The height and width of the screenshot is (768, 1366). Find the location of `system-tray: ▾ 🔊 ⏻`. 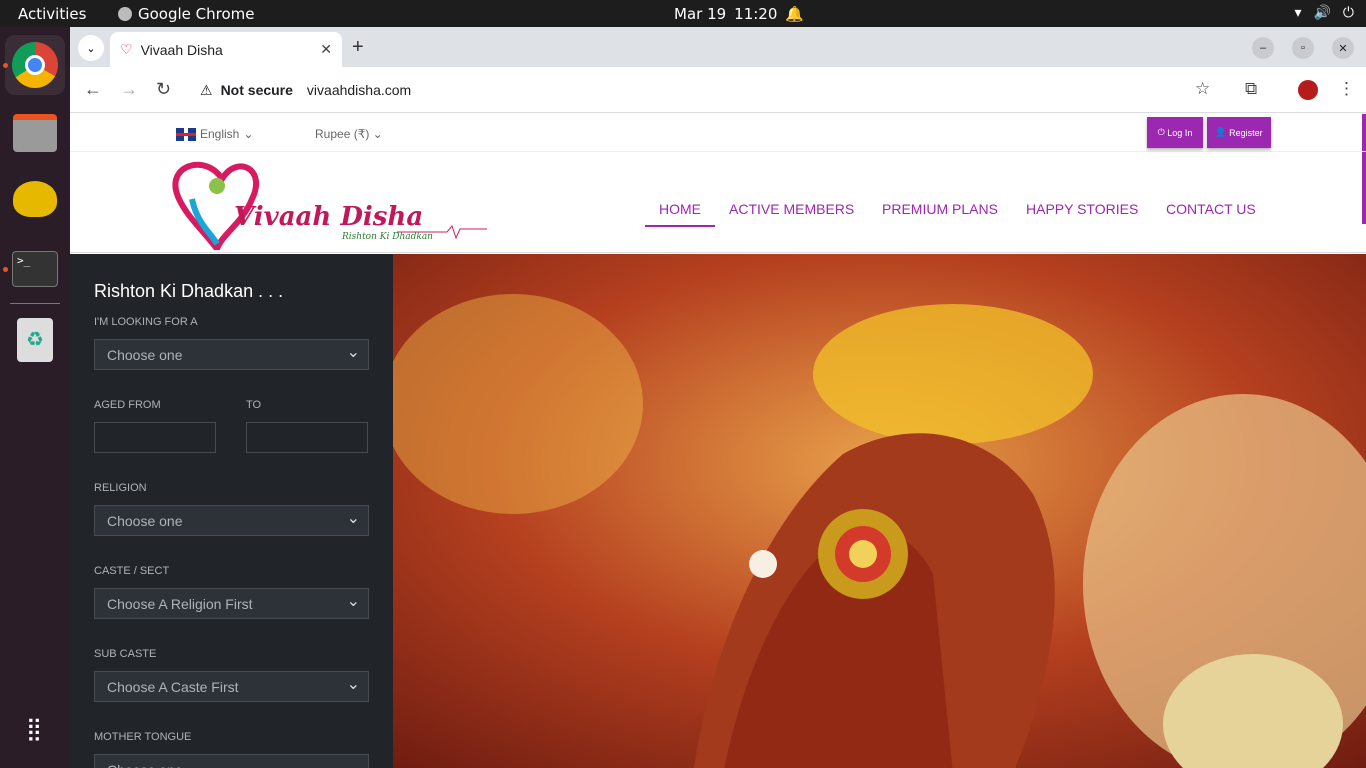

system-tray: ▾ 🔊 ⏻ is located at coordinates (1324, 13).